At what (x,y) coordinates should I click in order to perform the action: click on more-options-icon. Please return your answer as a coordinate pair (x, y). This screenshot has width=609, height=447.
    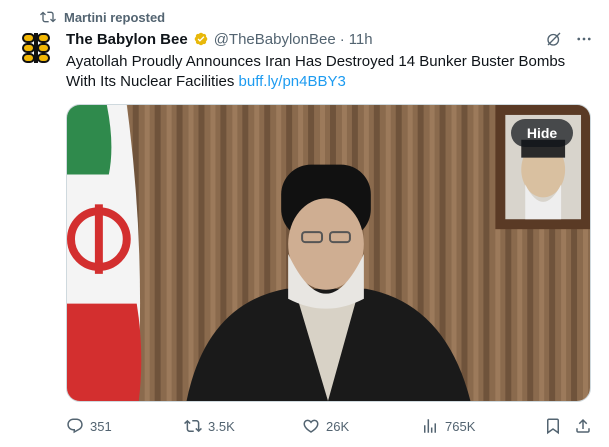
    Looking at the image, I should click on (584, 39).